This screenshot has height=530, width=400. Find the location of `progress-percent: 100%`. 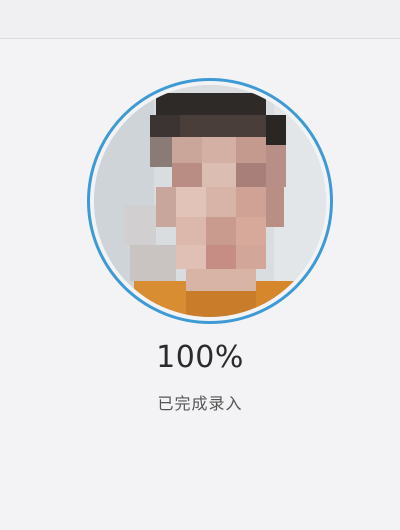

progress-percent: 100% is located at coordinates (200, 357).